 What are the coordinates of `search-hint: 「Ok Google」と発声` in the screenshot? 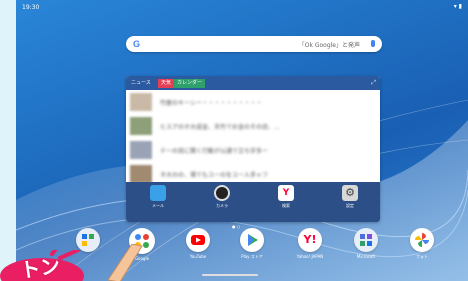 It's located at (329, 45).